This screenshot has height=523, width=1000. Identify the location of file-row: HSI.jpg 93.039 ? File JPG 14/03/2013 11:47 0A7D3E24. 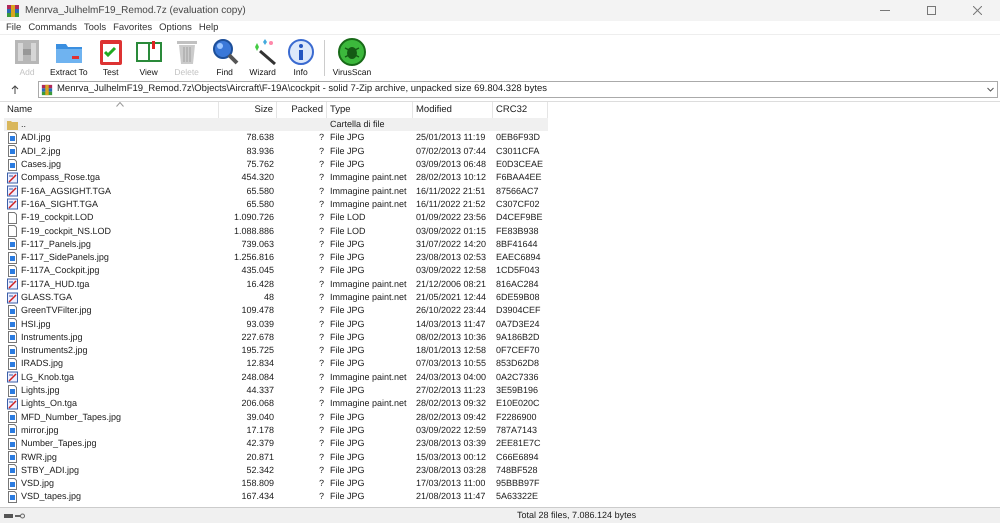
(276, 324).